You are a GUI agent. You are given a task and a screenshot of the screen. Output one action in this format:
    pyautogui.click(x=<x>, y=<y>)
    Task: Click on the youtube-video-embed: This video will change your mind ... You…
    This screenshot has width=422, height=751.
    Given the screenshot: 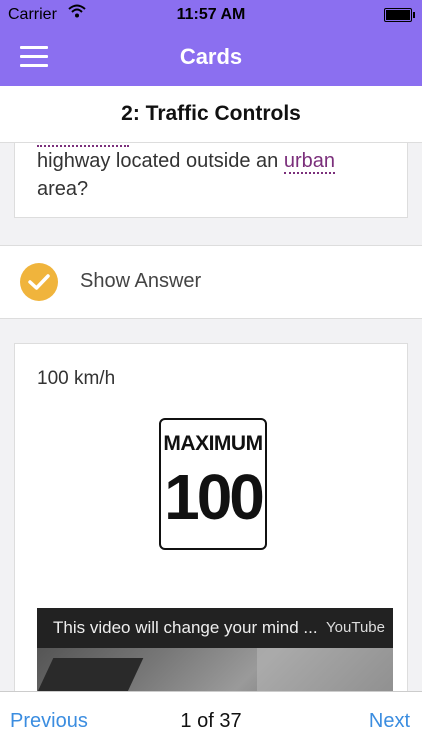 What is the action you would take?
    pyautogui.click(x=215, y=649)
    